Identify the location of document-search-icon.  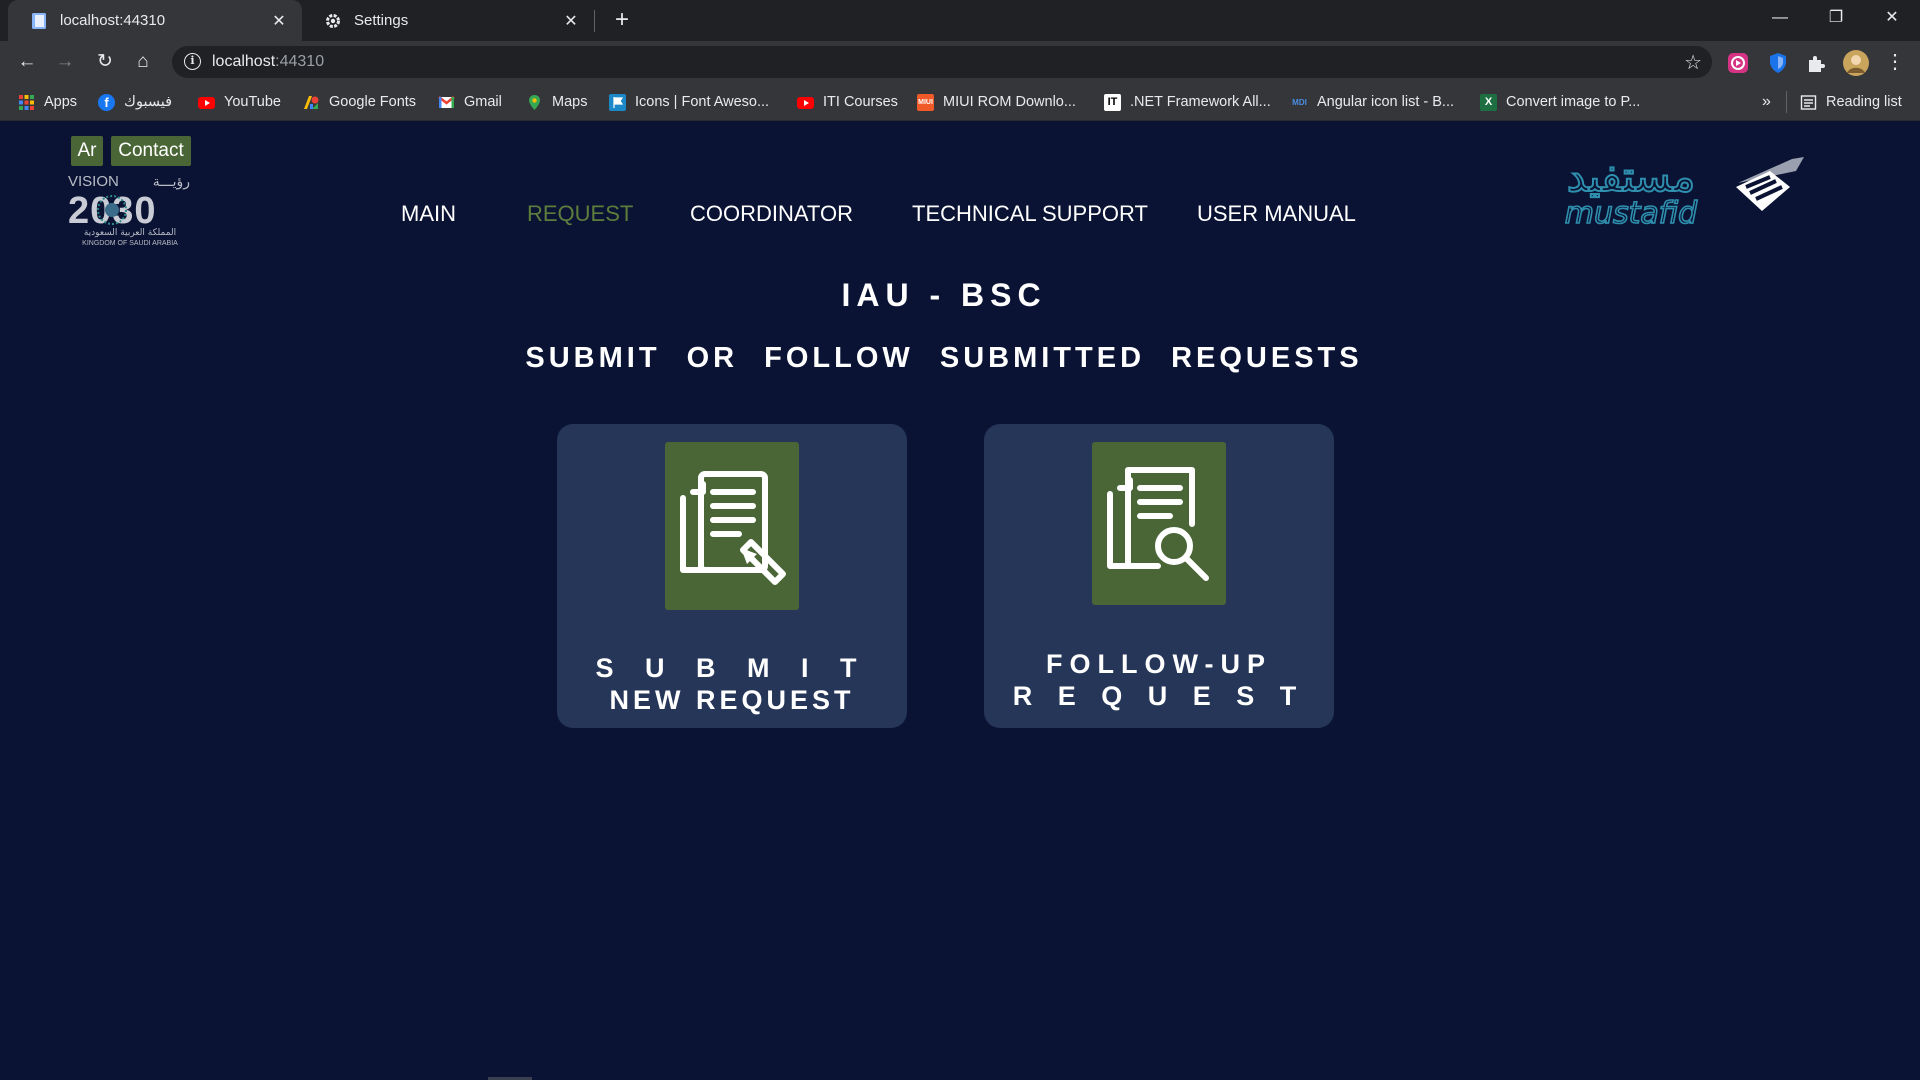
(1159, 523).